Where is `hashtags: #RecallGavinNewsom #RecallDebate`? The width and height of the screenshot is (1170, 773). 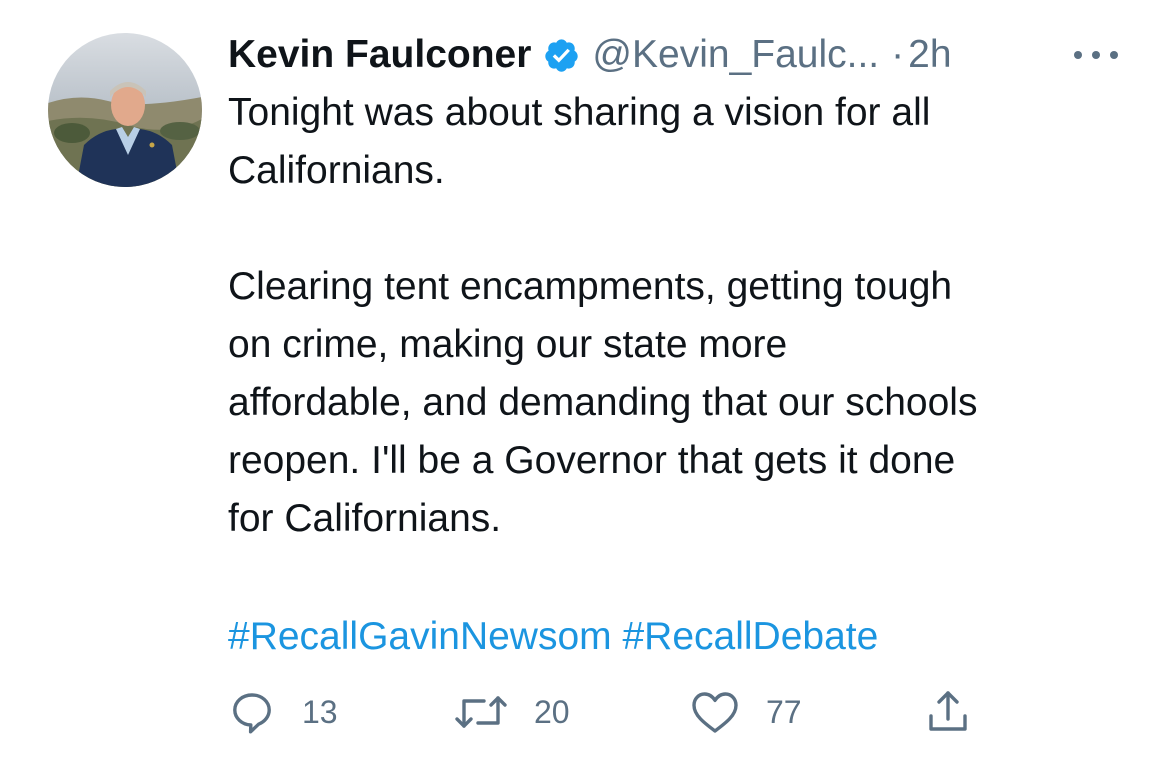
hashtags: #RecallGavinNewsom #RecallDebate is located at coordinates (553, 637).